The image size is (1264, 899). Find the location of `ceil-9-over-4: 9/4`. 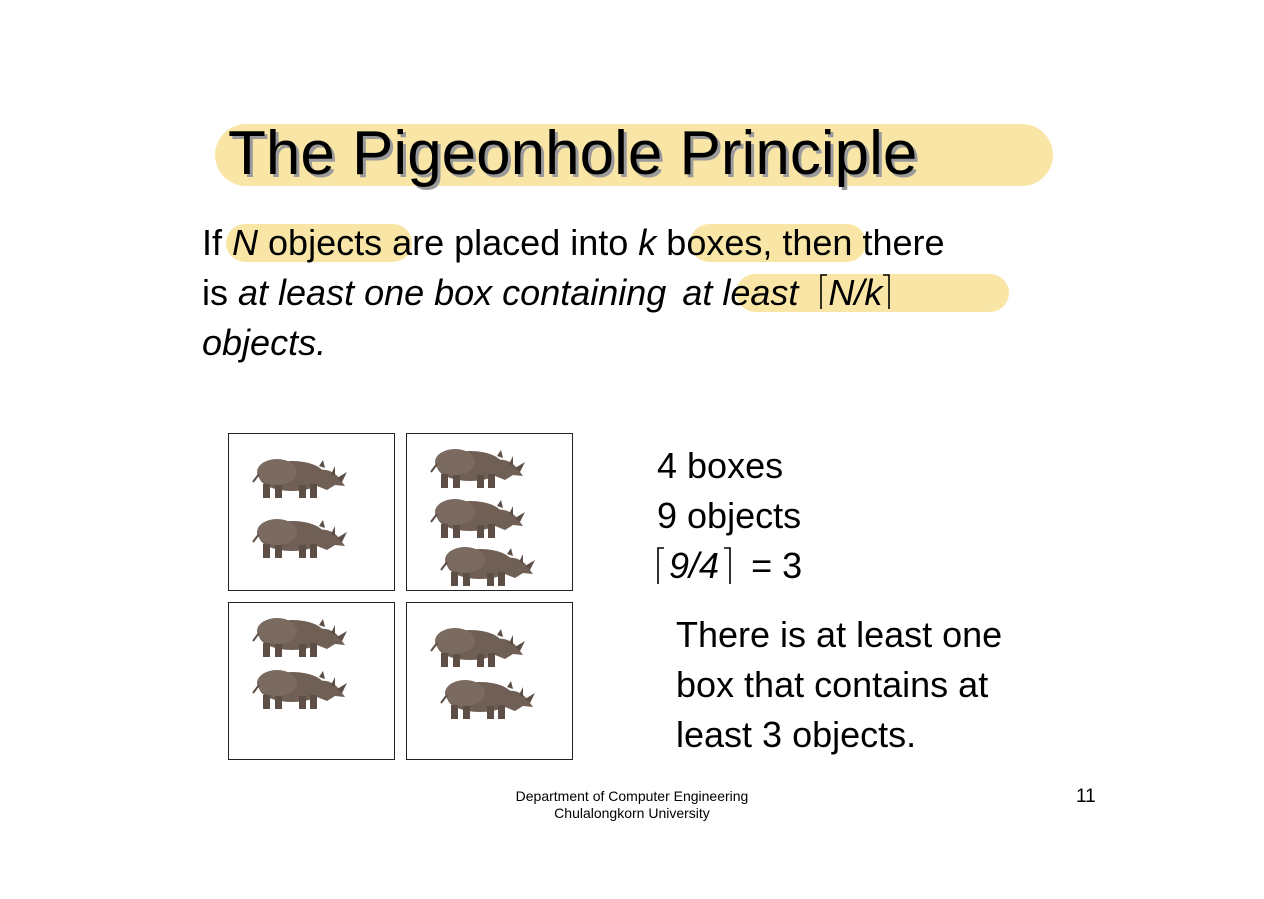

ceil-9-over-4: 9/4 is located at coordinates (694, 566).